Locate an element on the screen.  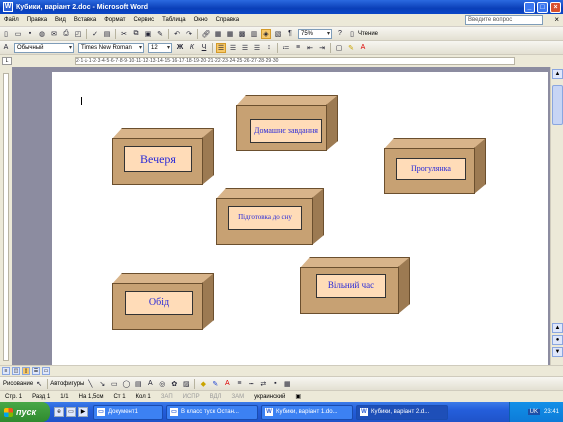
spelling-icon: ✓ is located at coordinates (95, 34).